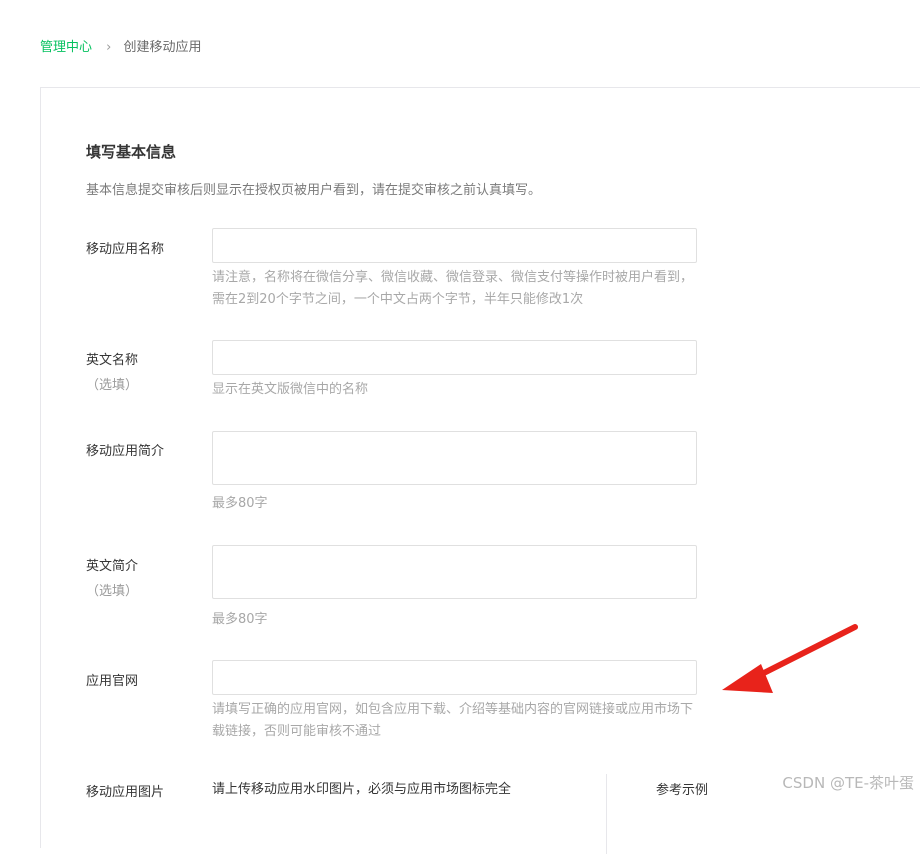  Describe the element at coordinates (848, 783) in the screenshot. I see `csdn-watermark: CSDN @TE-茶叶蛋` at that location.